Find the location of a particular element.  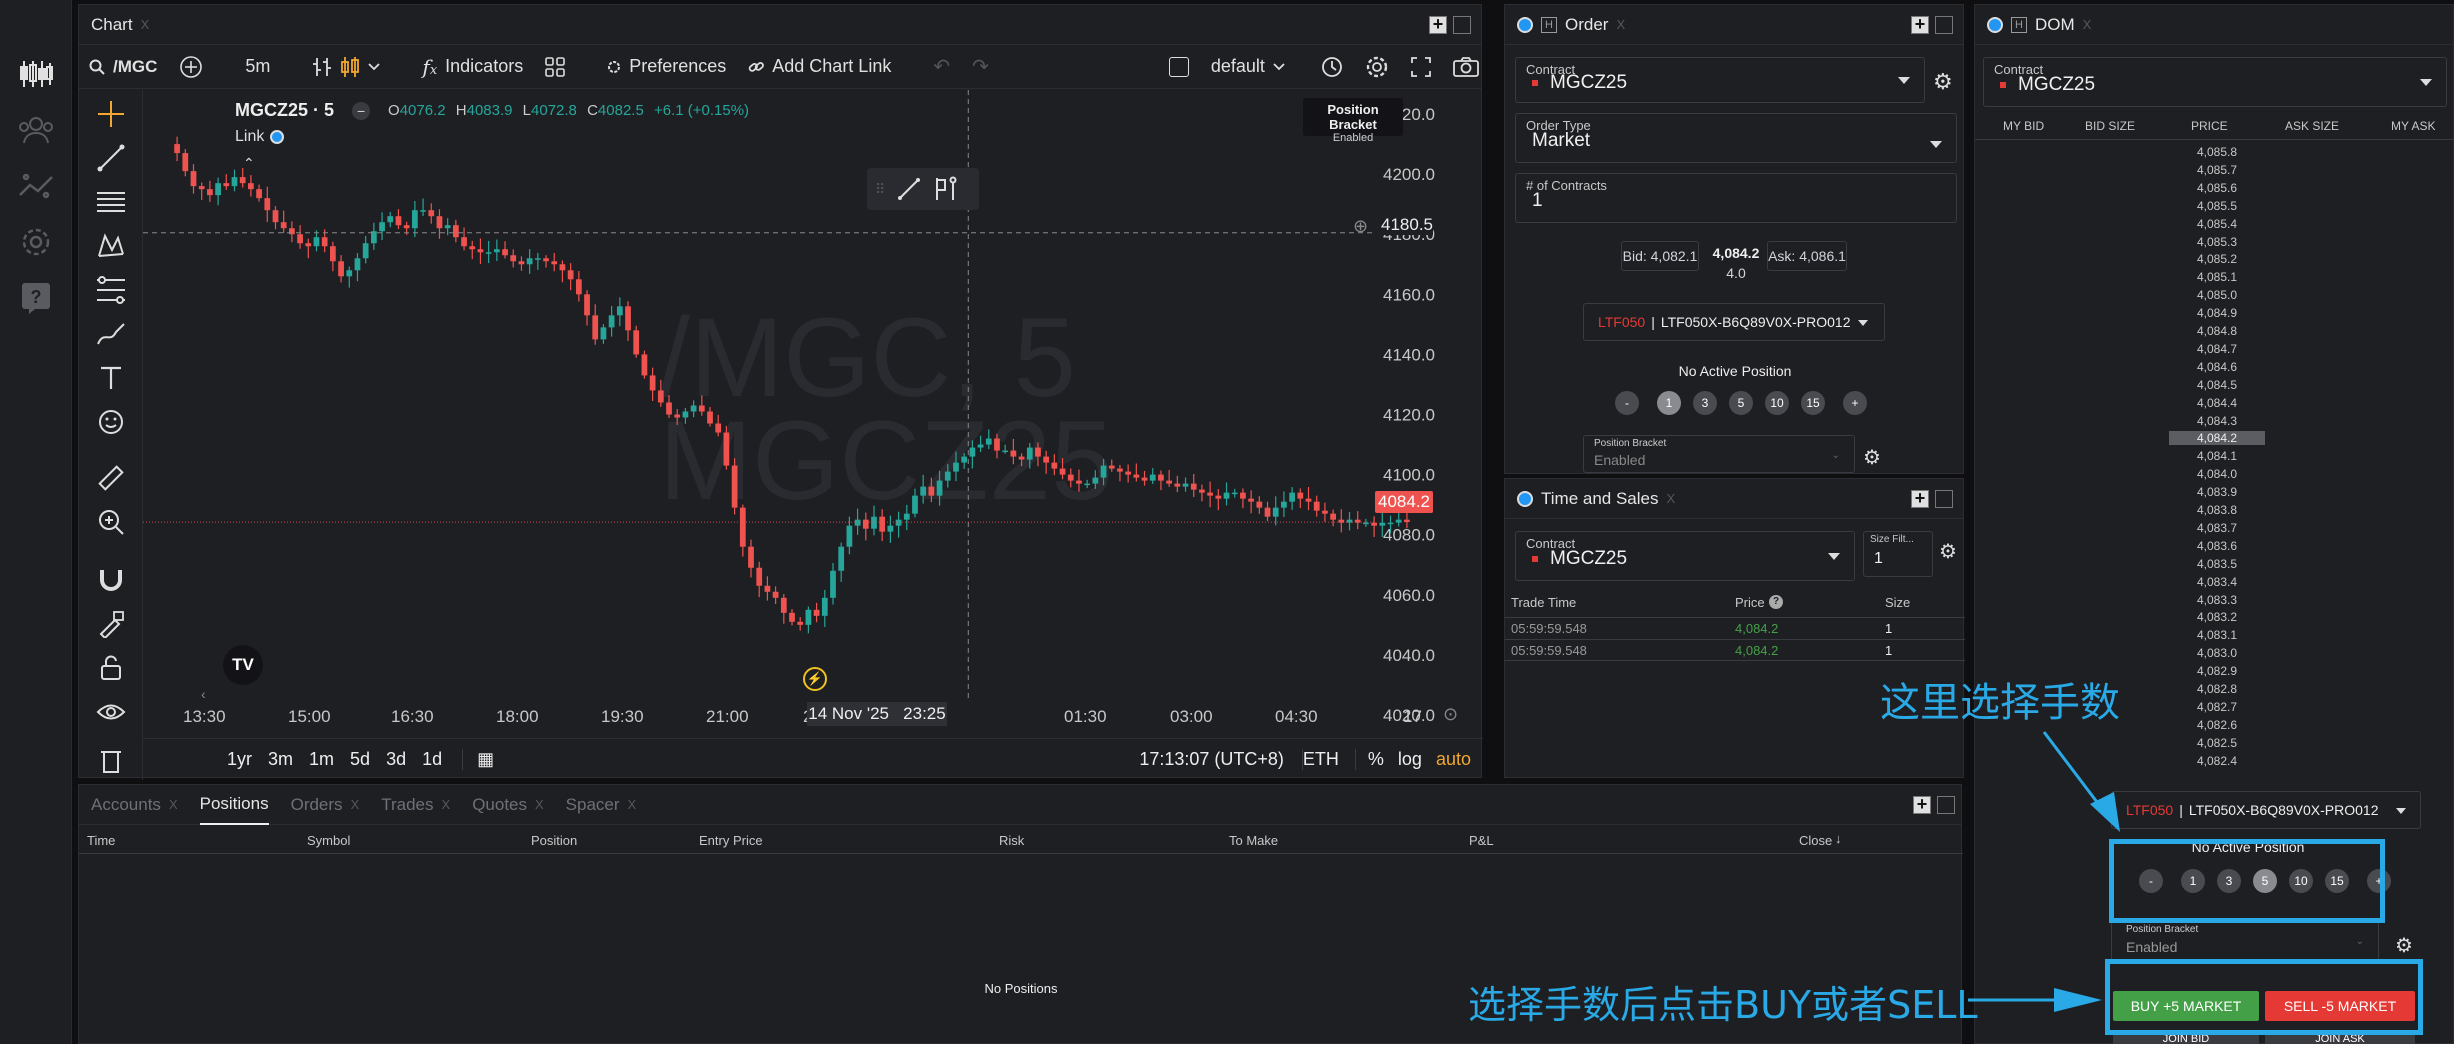

analytics-icon is located at coordinates (36, 186).